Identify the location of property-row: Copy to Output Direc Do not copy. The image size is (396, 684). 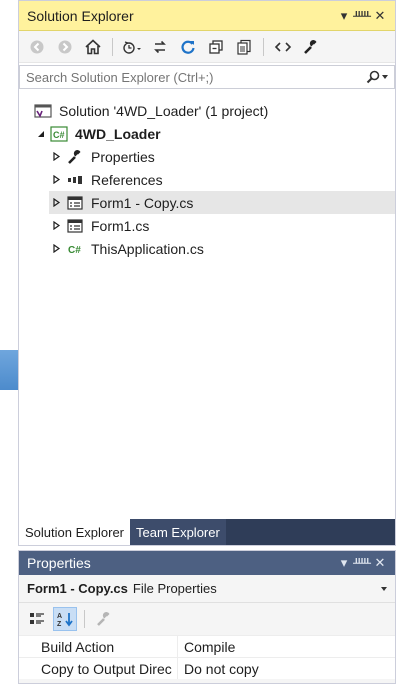
(207, 668).